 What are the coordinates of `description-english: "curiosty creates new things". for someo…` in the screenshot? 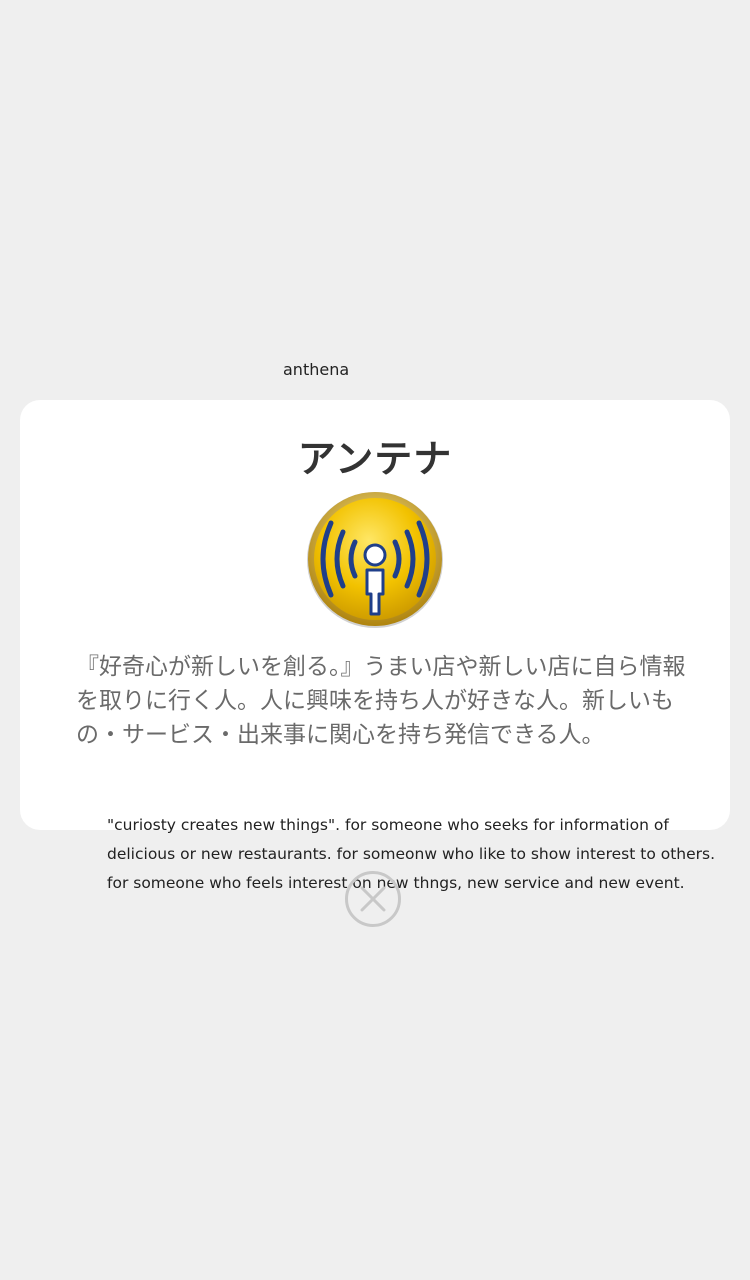 It's located at (411, 854).